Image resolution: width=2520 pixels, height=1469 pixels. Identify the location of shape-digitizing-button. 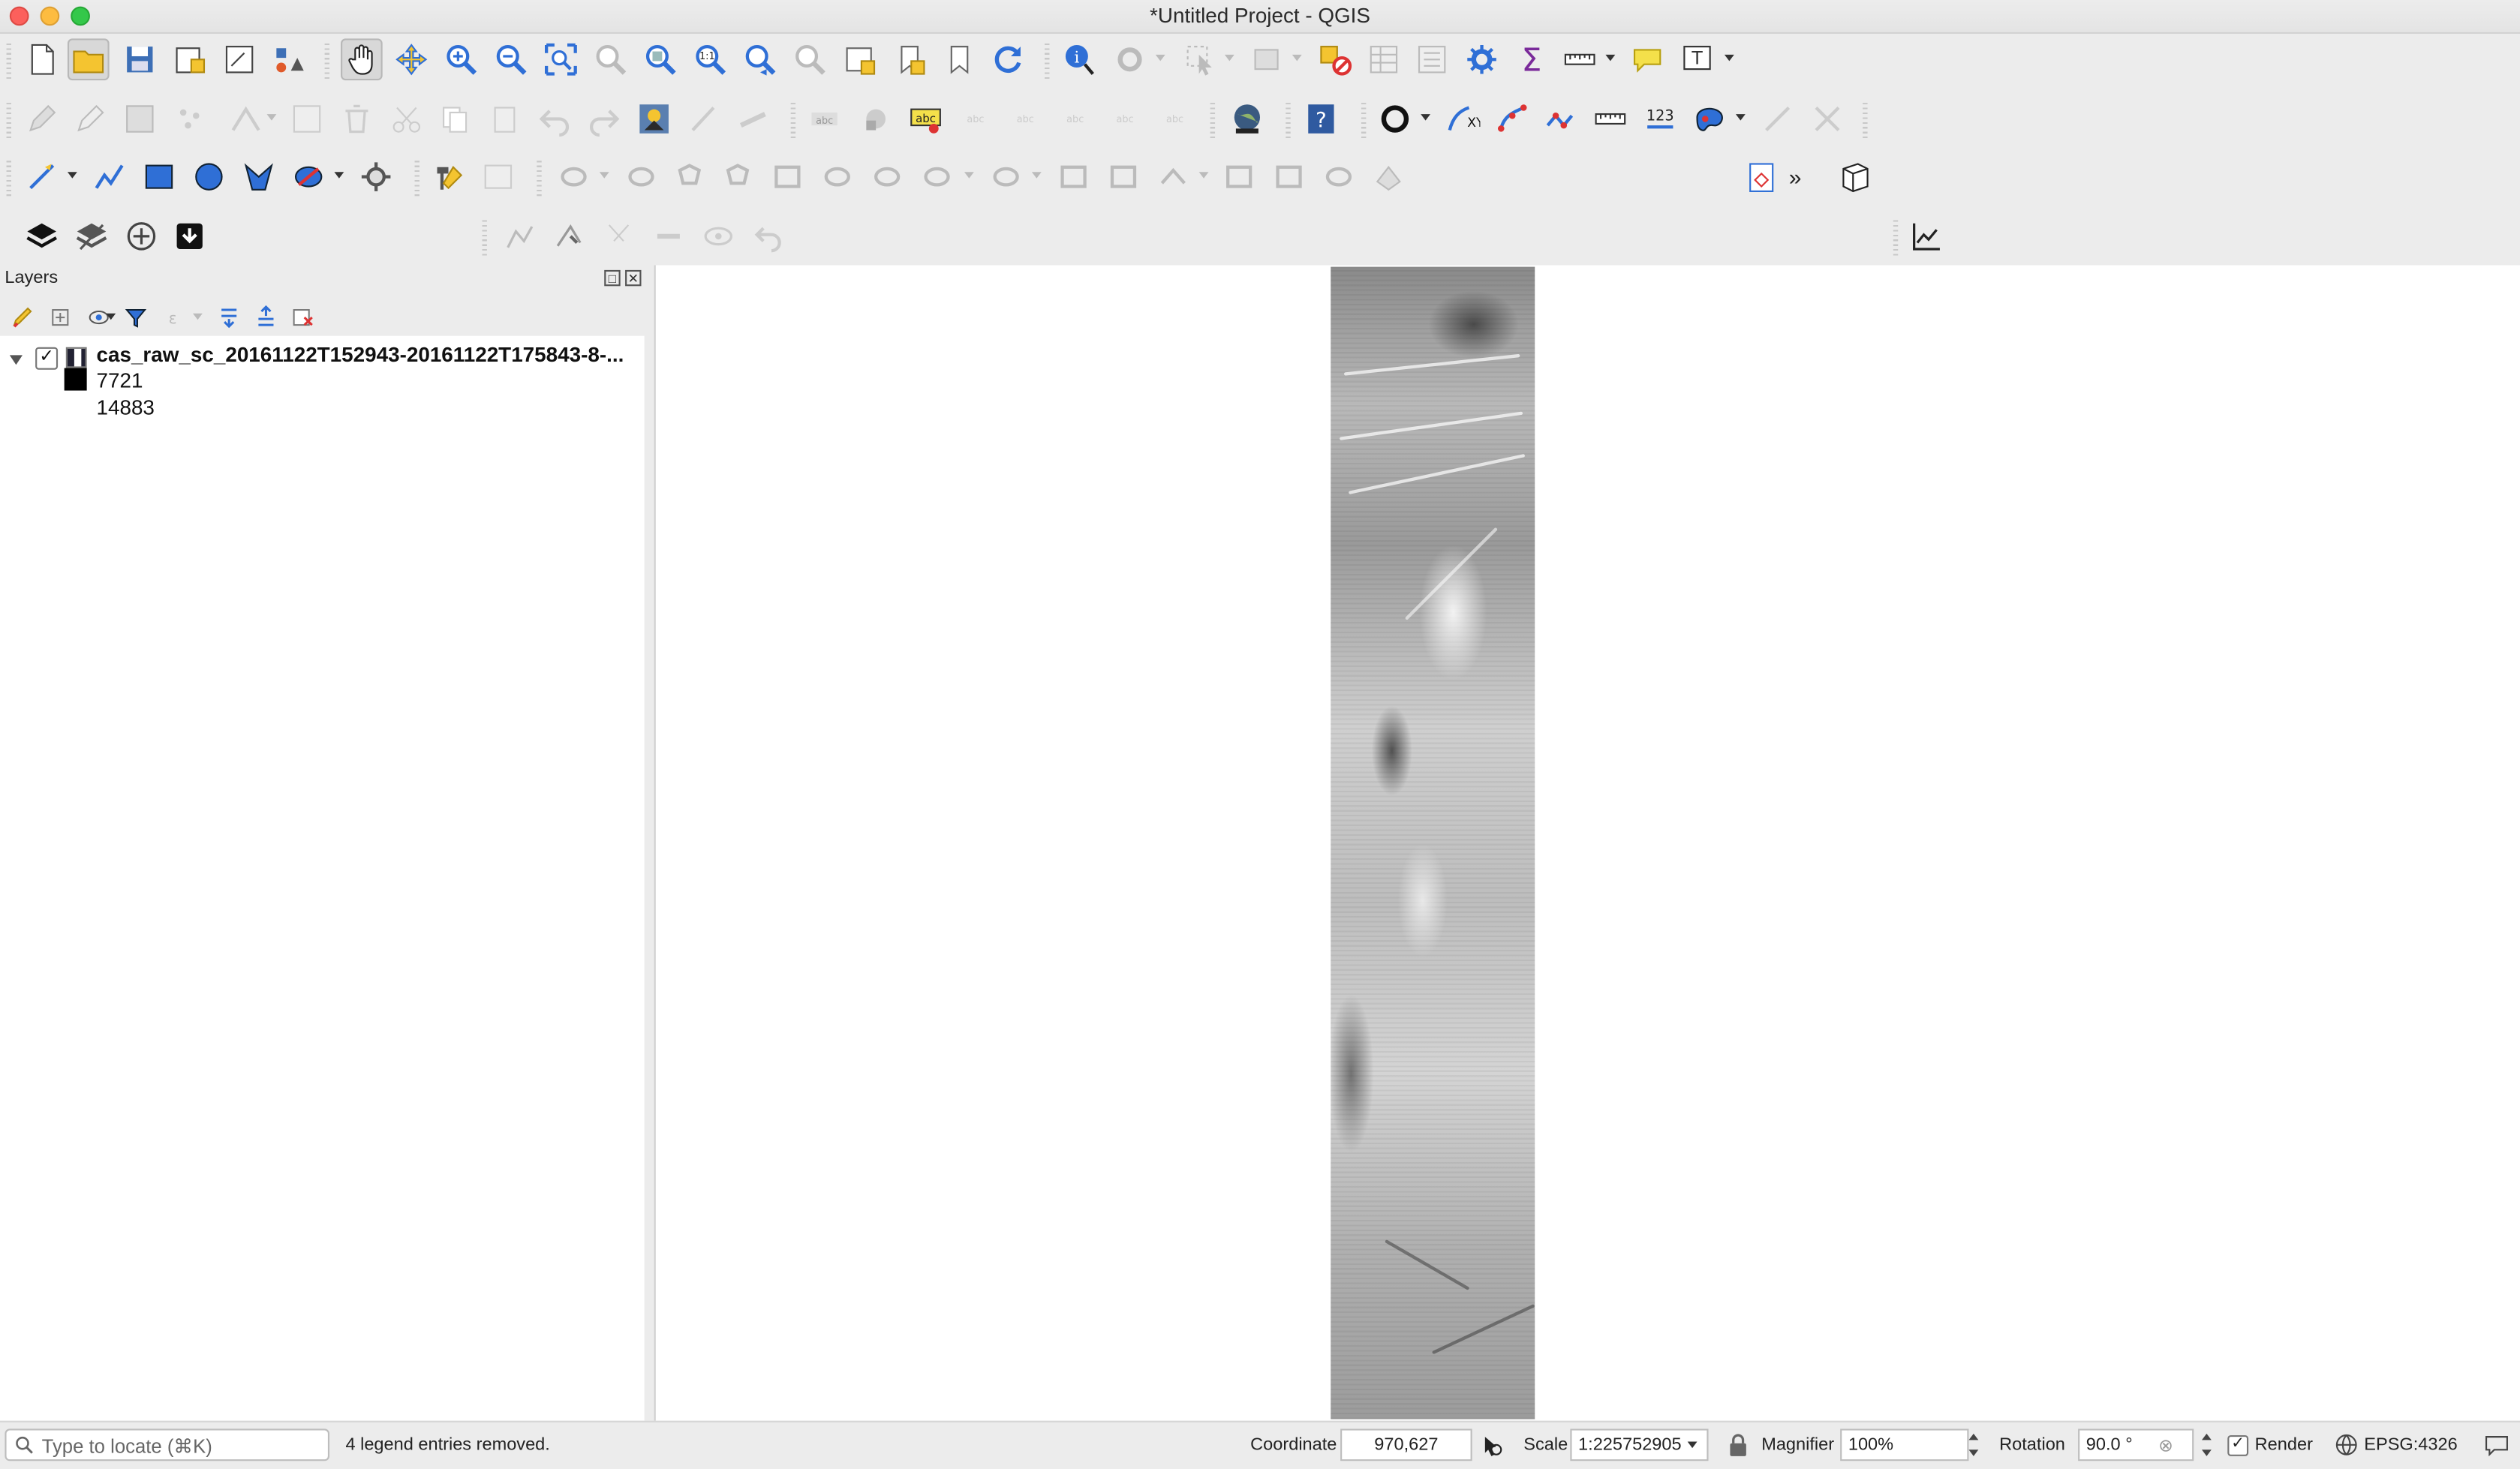
(1710, 119).